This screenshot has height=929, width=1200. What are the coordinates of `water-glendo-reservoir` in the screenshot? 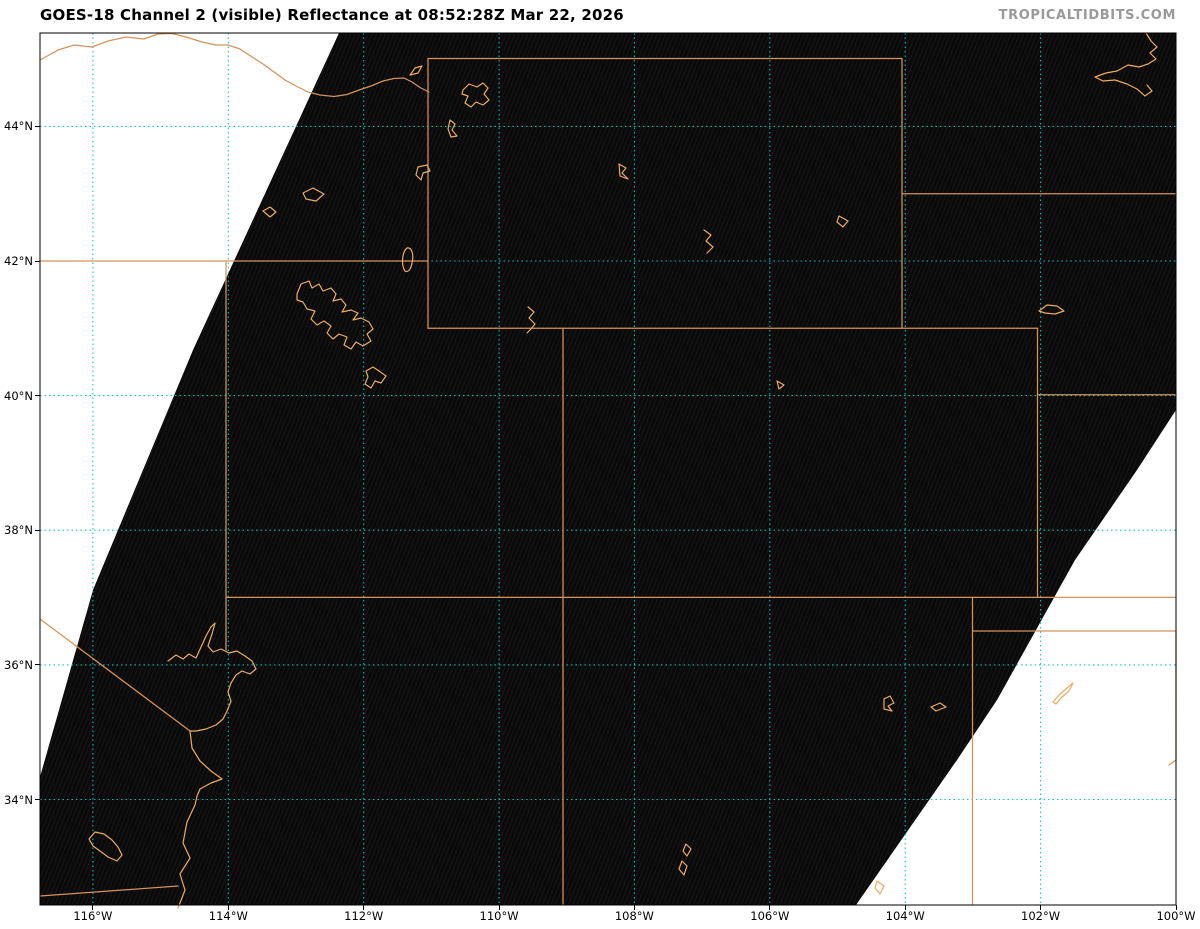 It's located at (842, 221).